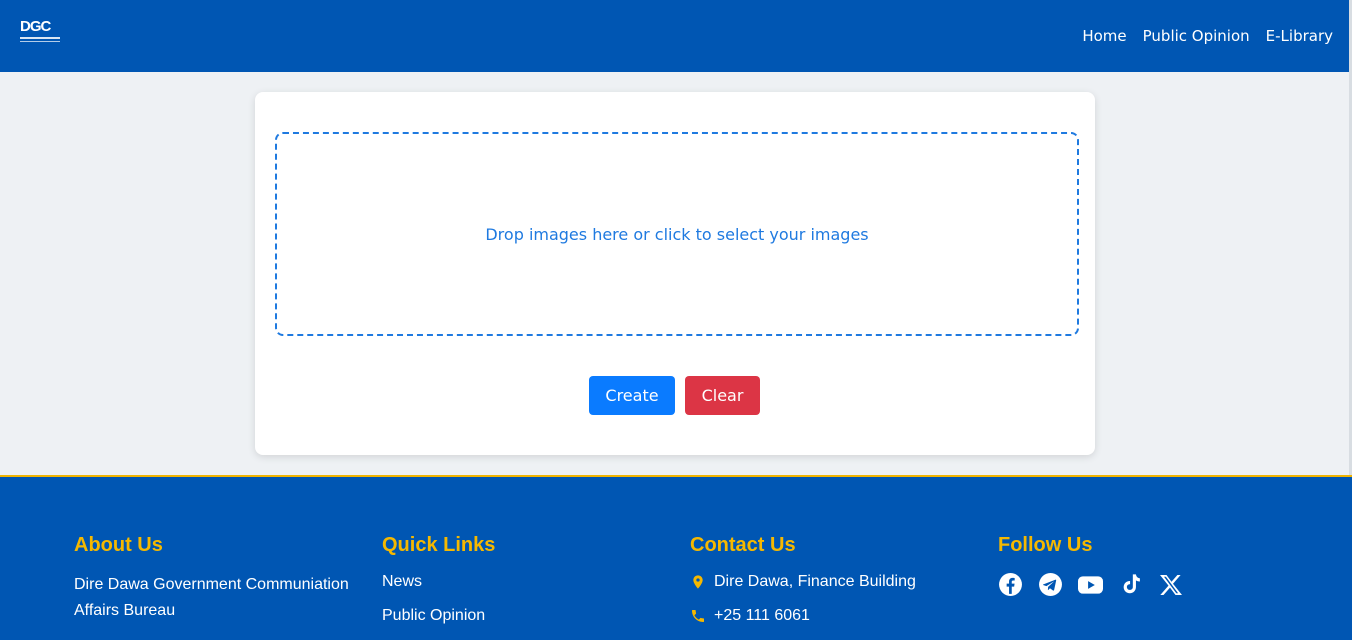  I want to click on nav-public-opinion: Public Opinion, so click(1196, 36).